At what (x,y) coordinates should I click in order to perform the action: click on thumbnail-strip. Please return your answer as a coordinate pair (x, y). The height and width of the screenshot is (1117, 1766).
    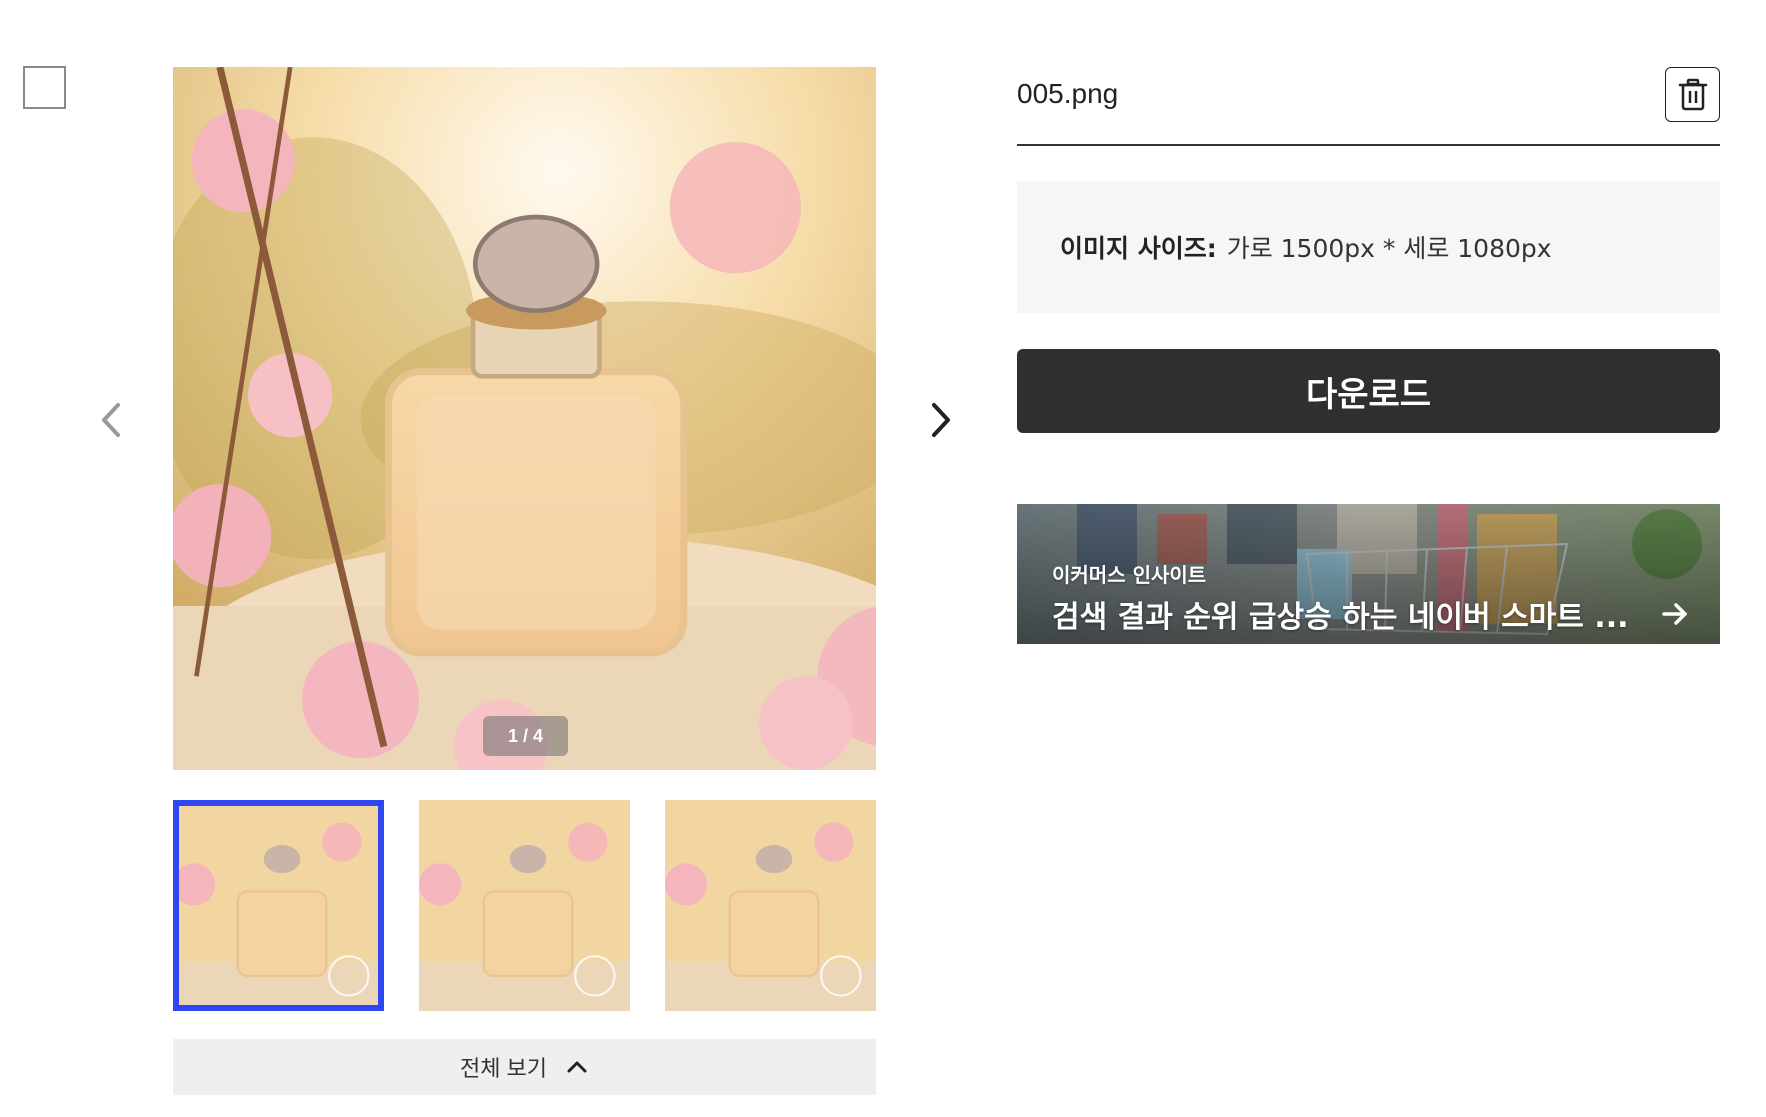
    Looking at the image, I should click on (524, 905).